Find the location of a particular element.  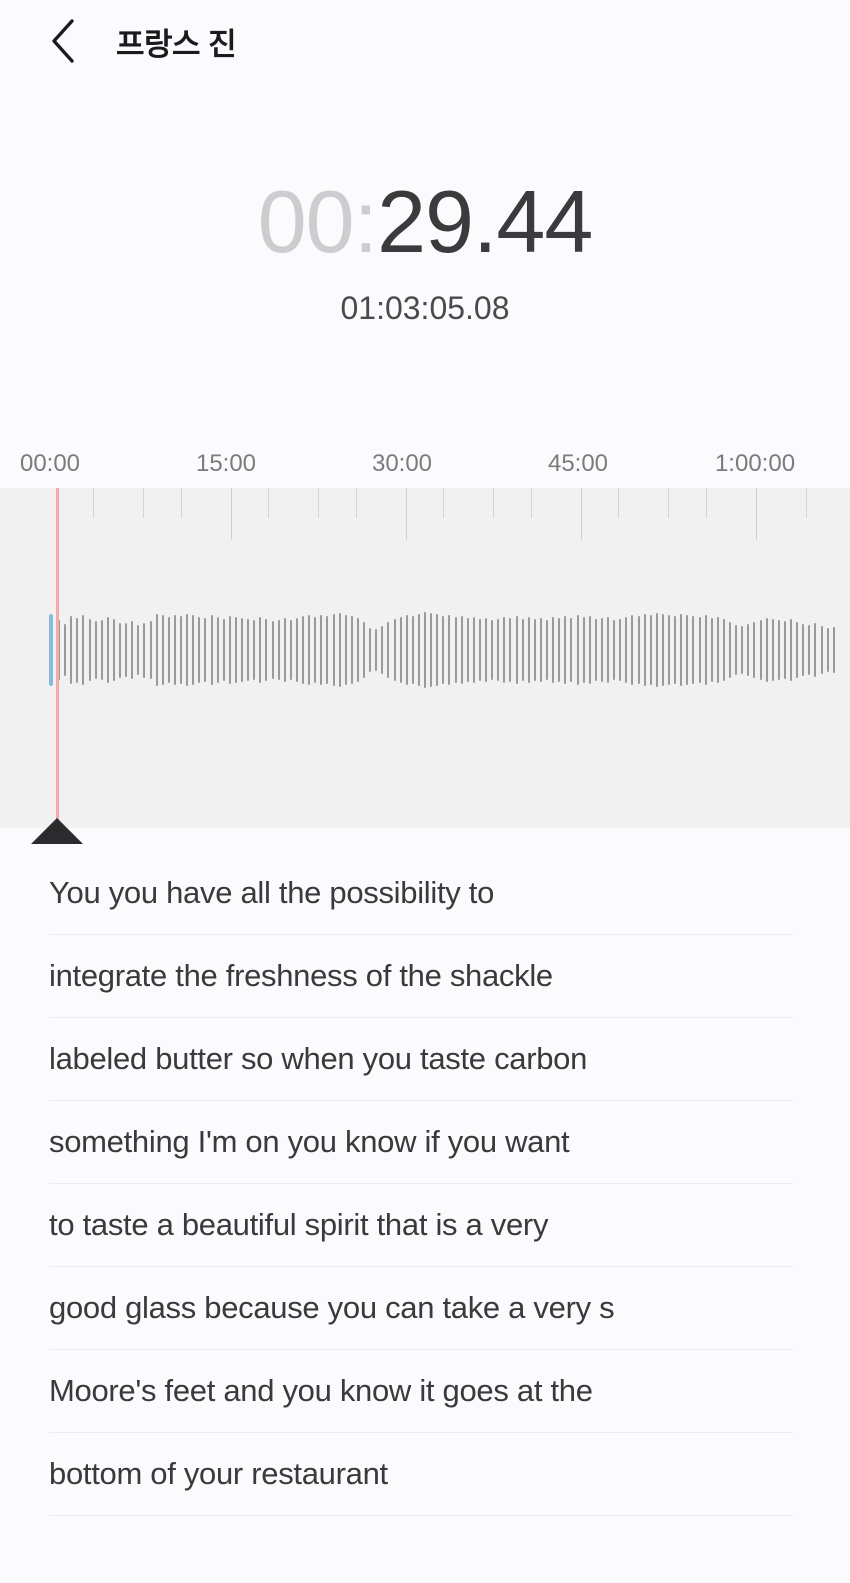

current-time-hours: 00: is located at coordinates (317, 221).